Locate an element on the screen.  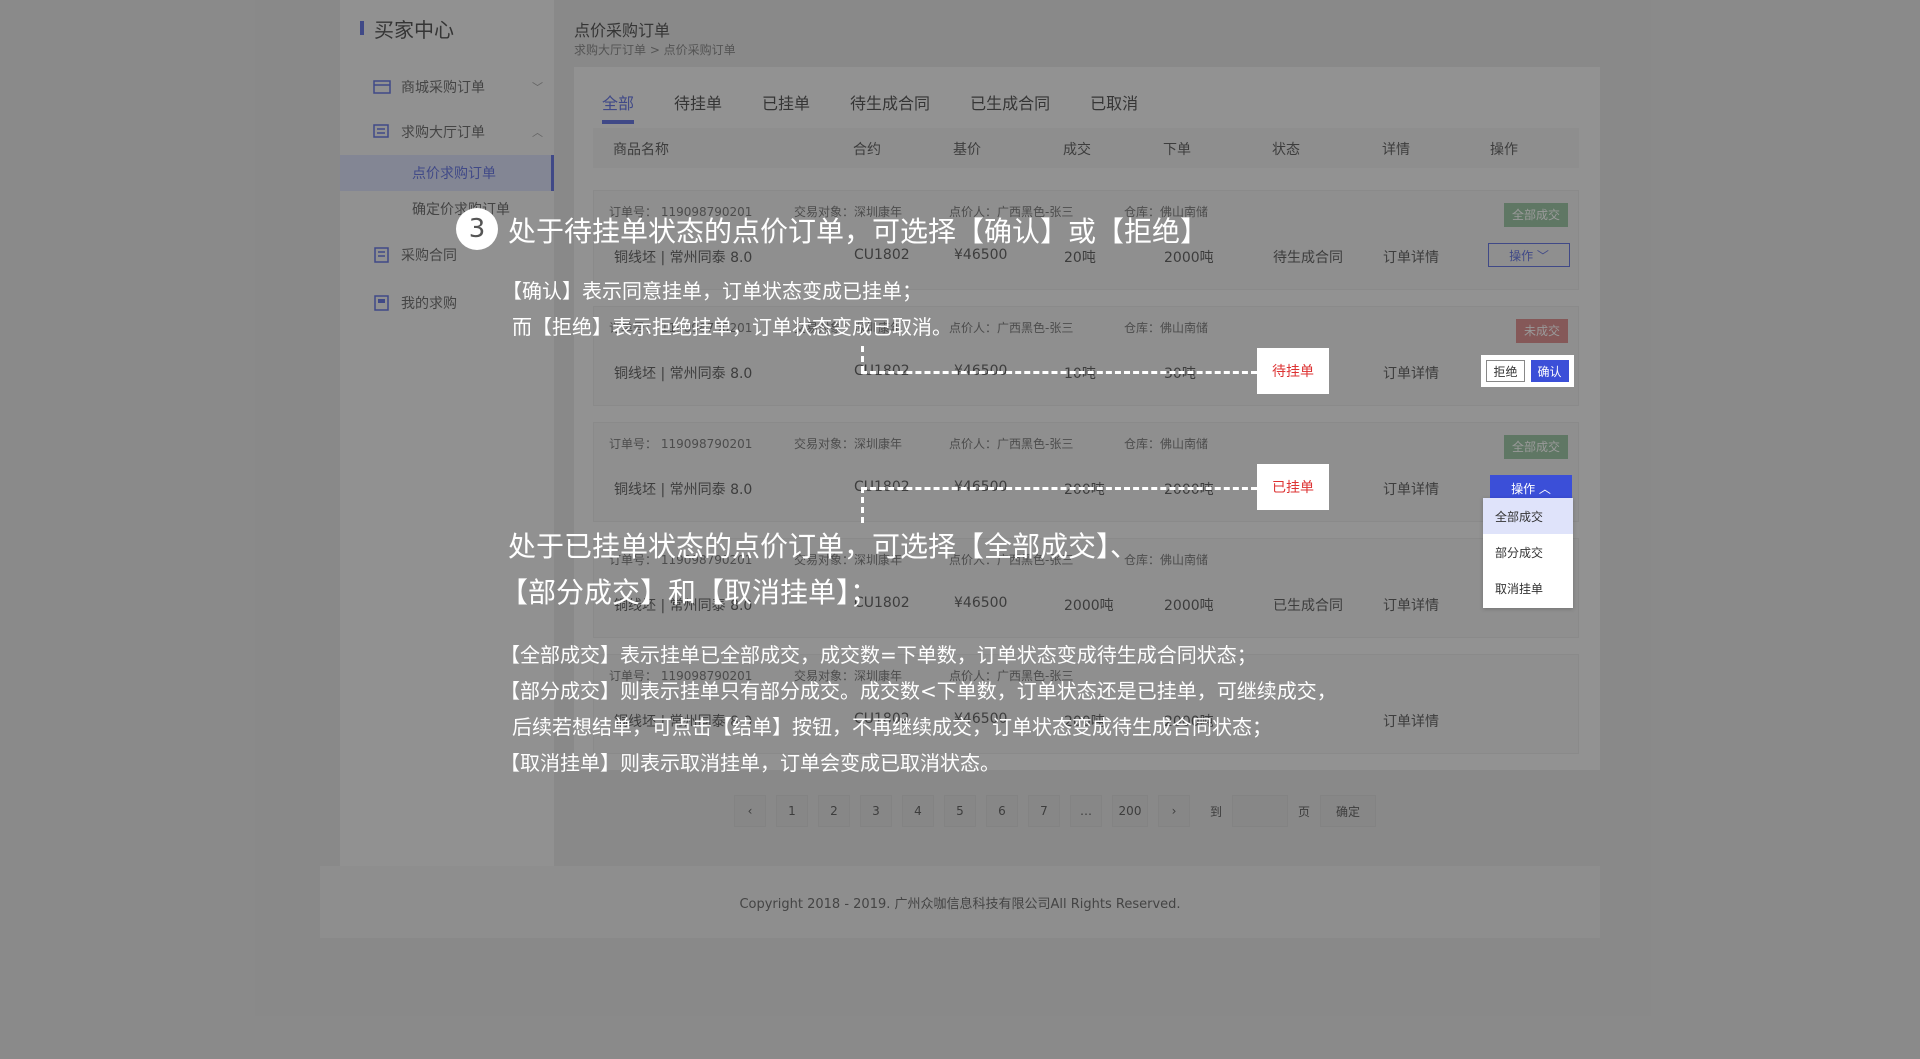
annotation-heading: 处于待挂单状态的点价订单，可选择【确认】或【拒绝】 is located at coordinates (858, 231).